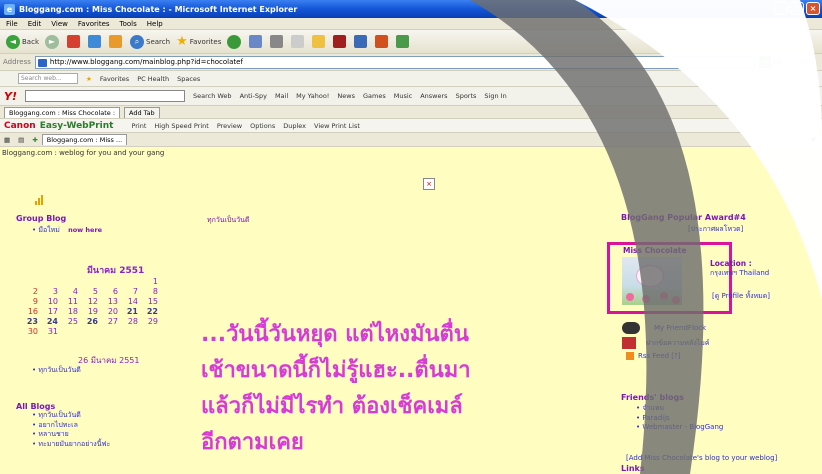 The height and width of the screenshot is (474, 822). Describe the element at coordinates (30, 321) in the screenshot. I see `calendar-day: 23` at that location.